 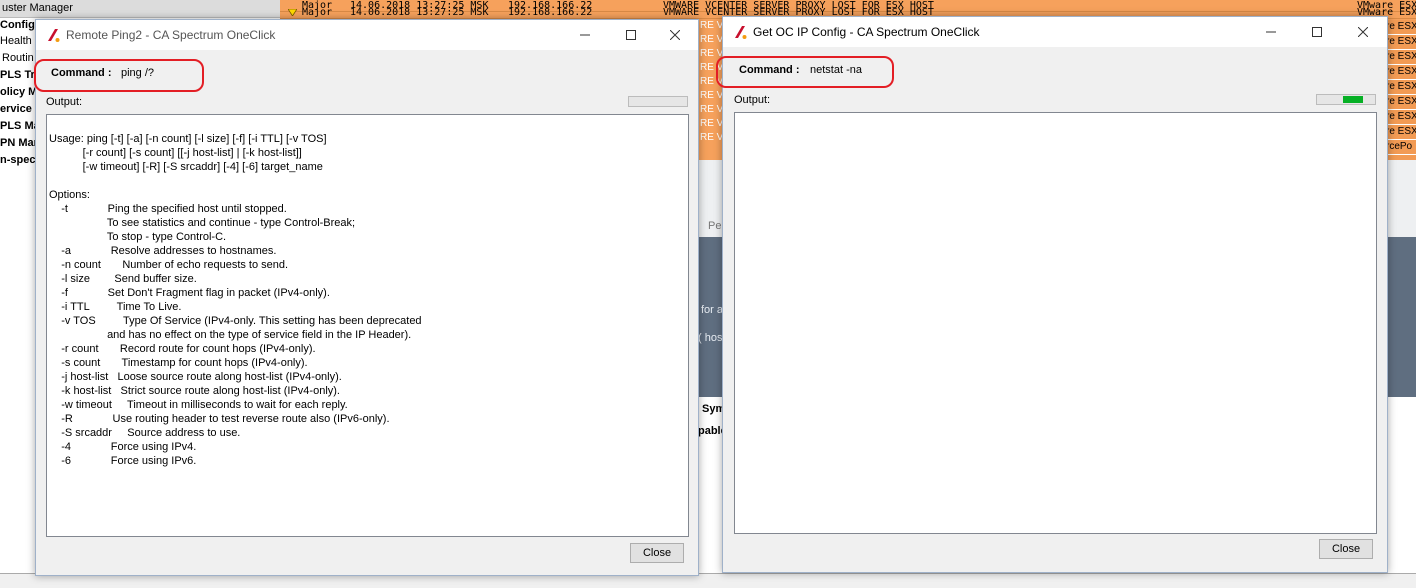 I want to click on tree-item: uster Manager, so click(x=37, y=8).